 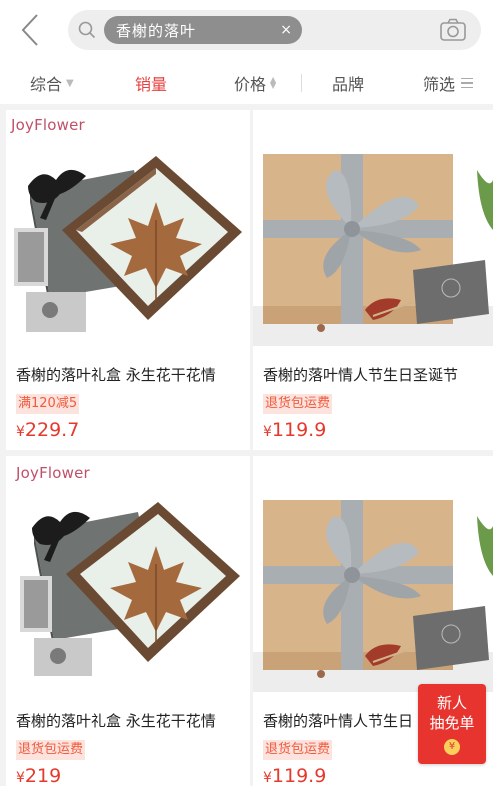 What do you see at coordinates (46, 84) in the screenshot?
I see `sort-comprehensive-label: 综合` at bounding box center [46, 84].